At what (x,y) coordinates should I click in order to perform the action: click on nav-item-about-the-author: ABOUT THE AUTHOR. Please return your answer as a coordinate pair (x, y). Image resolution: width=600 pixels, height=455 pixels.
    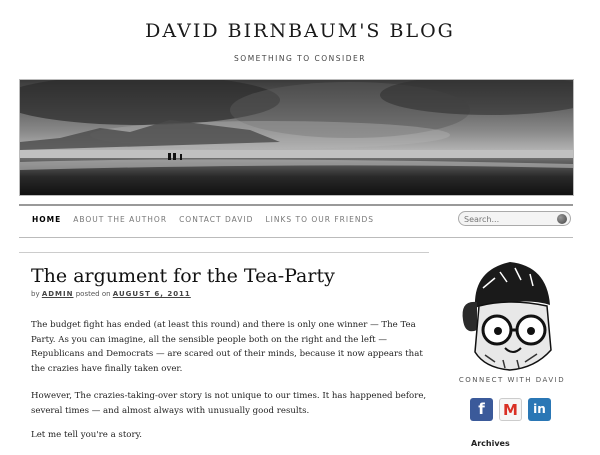
    Looking at the image, I should click on (120, 222).